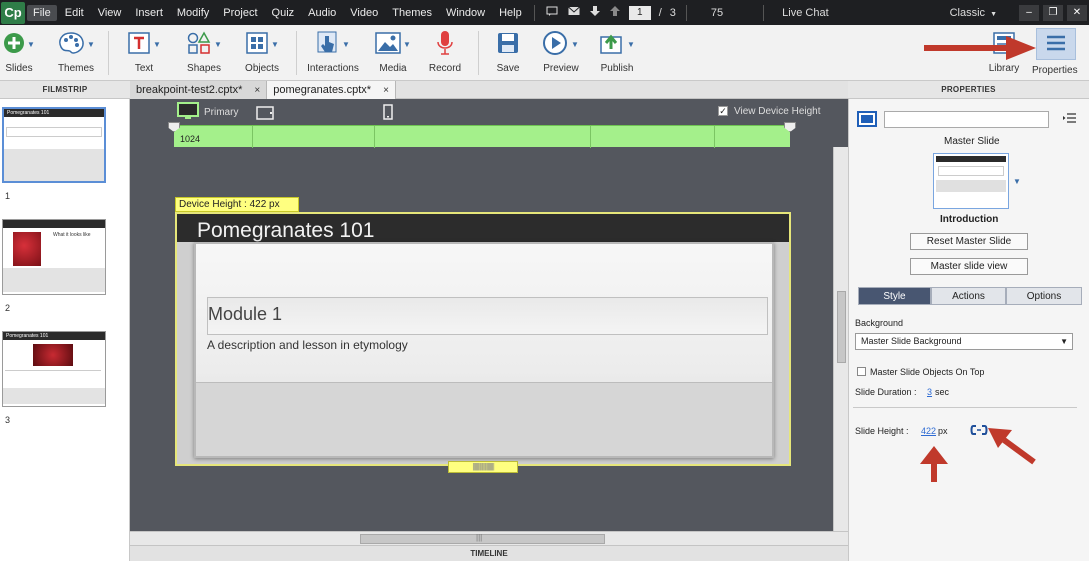  What do you see at coordinates (190, 139) in the screenshot?
I see `breakpoint-width-label: 1024` at bounding box center [190, 139].